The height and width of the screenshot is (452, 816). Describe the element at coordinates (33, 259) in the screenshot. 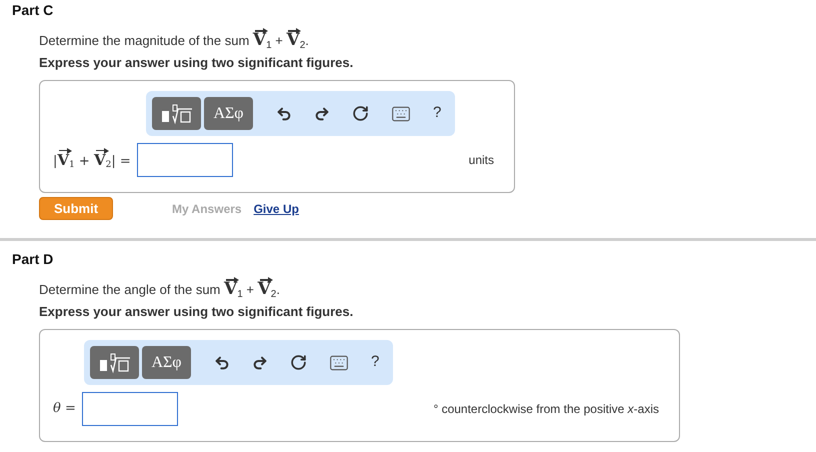

I see `part-title: Part D` at that location.